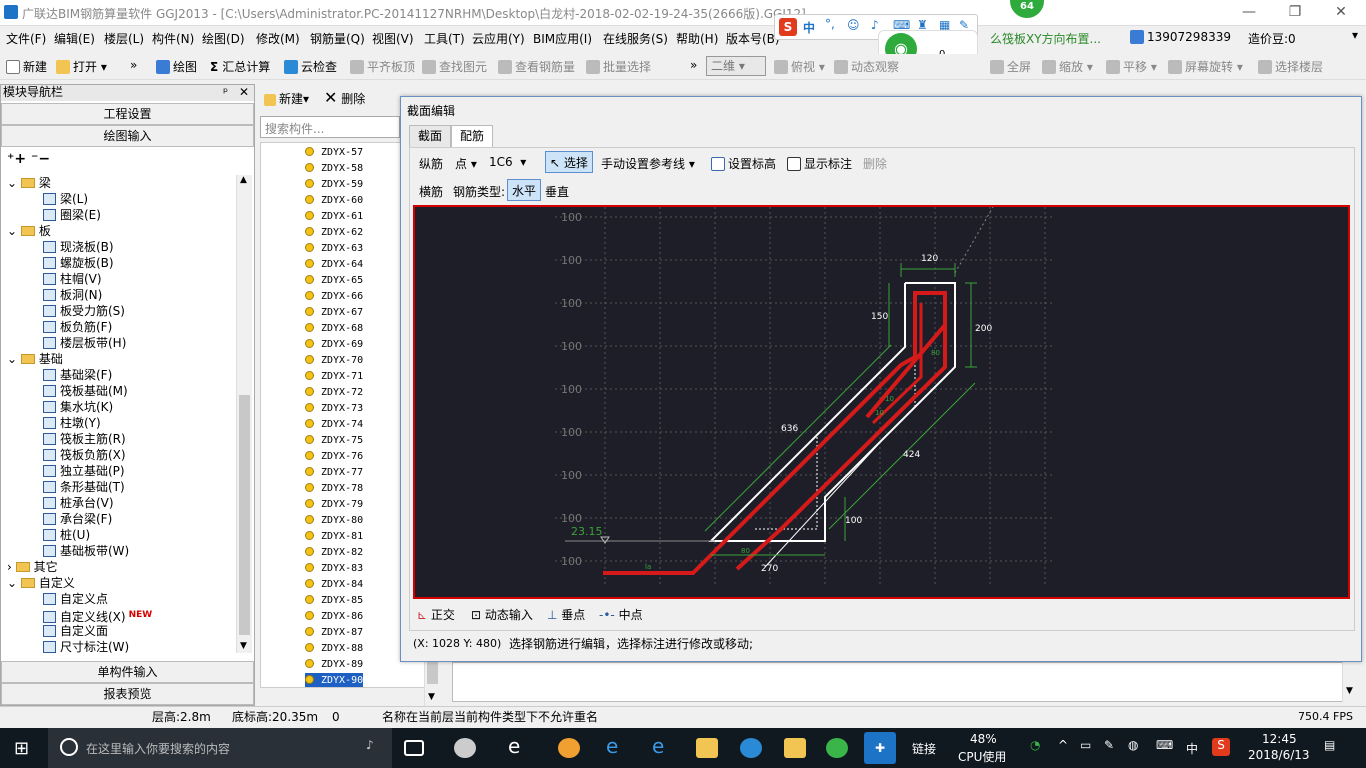 Image resolution: width=1366 pixels, height=768 pixels. Describe the element at coordinates (557, 191) in the screenshot. I see `vertical-button: 垂直` at that location.